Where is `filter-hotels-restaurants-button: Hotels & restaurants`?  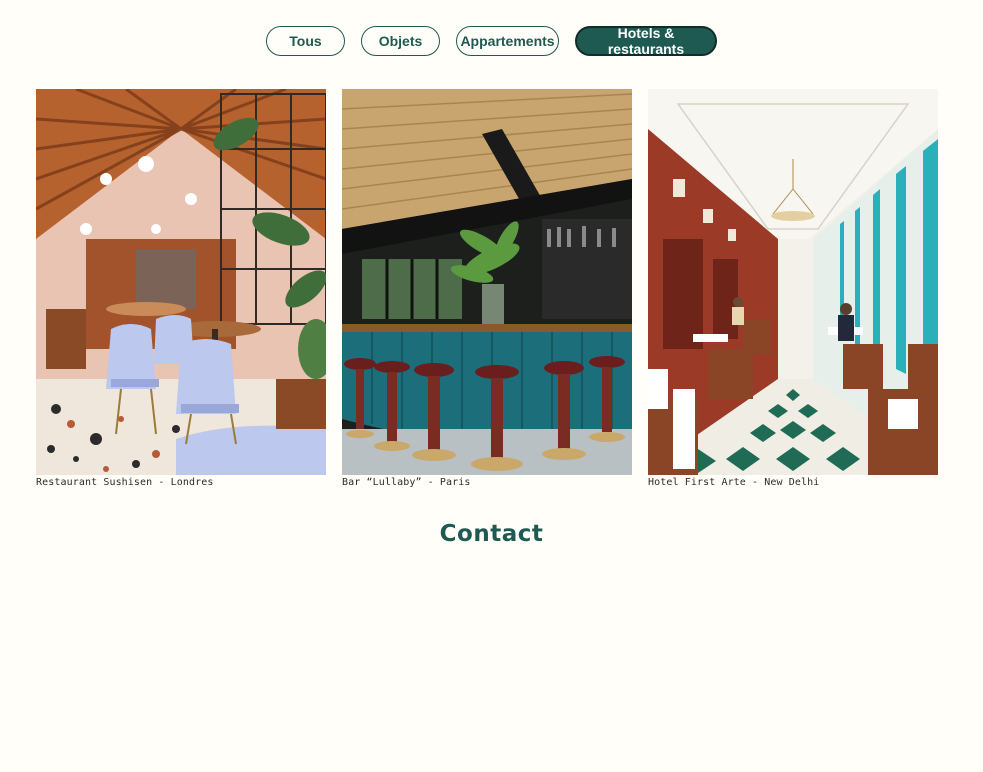 filter-hotels-restaurants-button: Hotels & restaurants is located at coordinates (646, 41).